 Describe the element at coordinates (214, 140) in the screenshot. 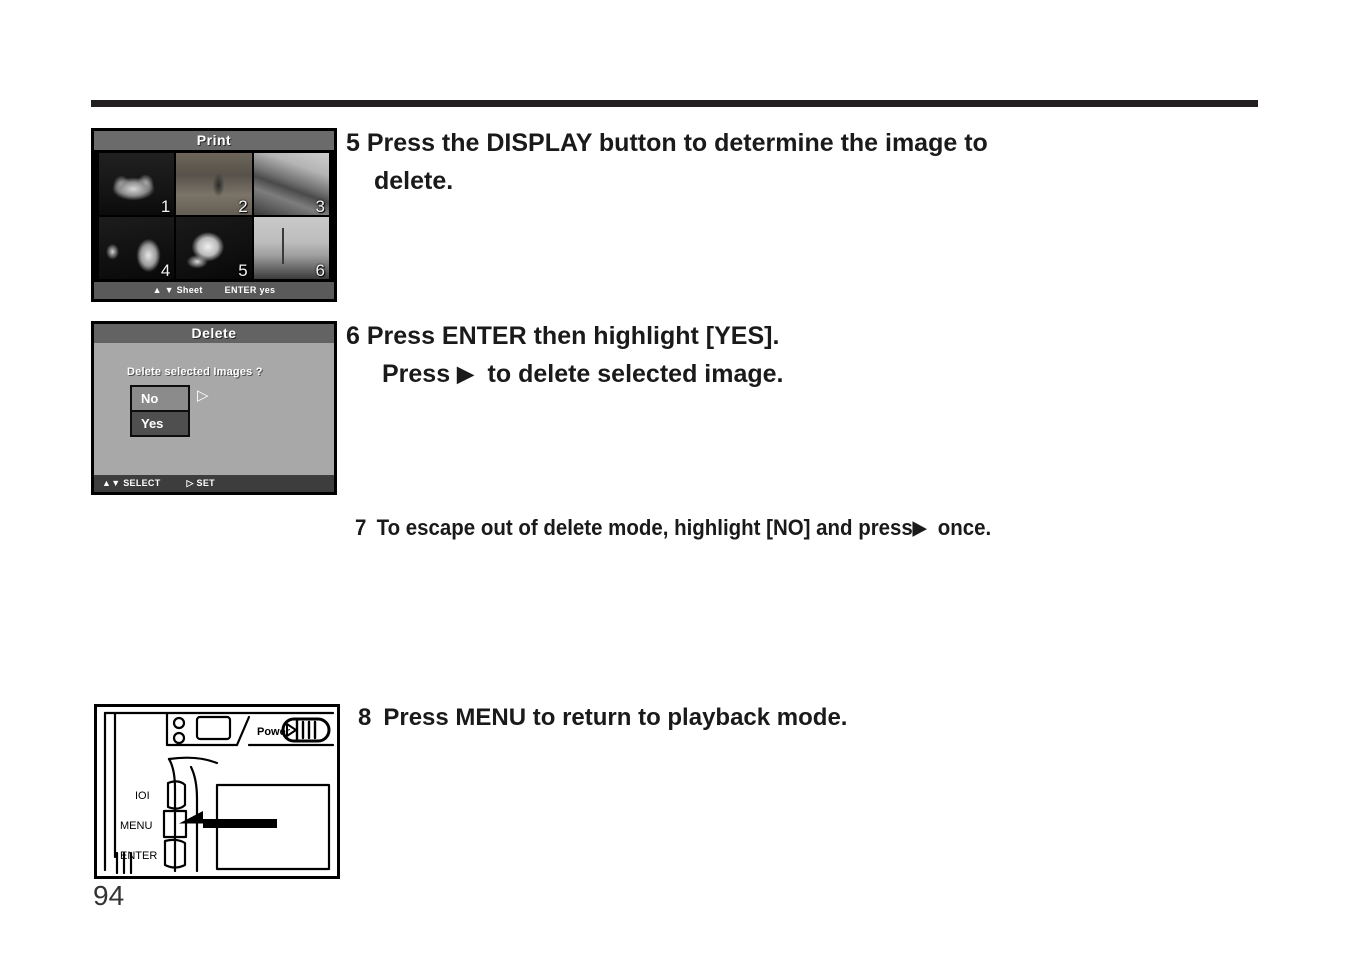

I see `print-screen-title: Print` at that location.